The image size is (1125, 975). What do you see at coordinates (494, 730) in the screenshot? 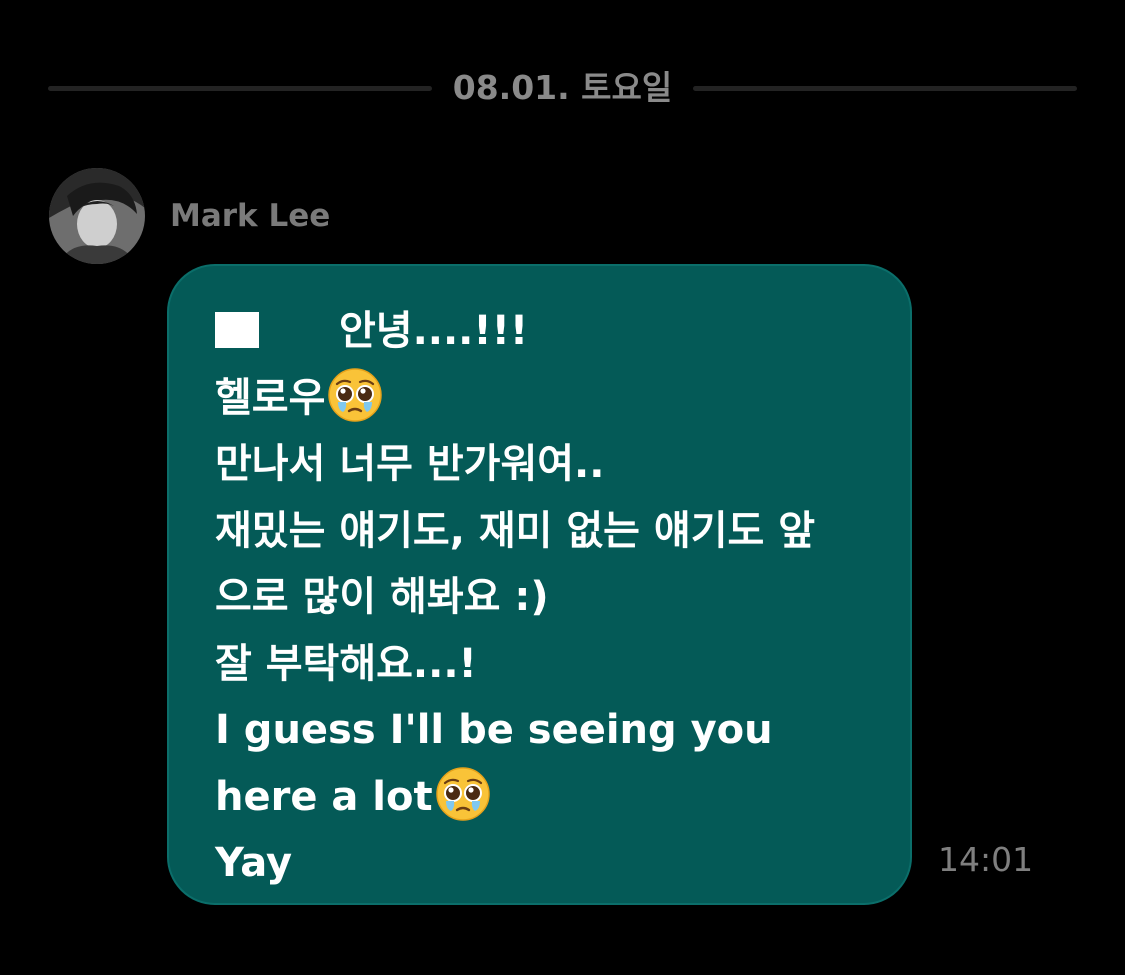
I see `message-line: I guess I'll be seeing you` at bounding box center [494, 730].